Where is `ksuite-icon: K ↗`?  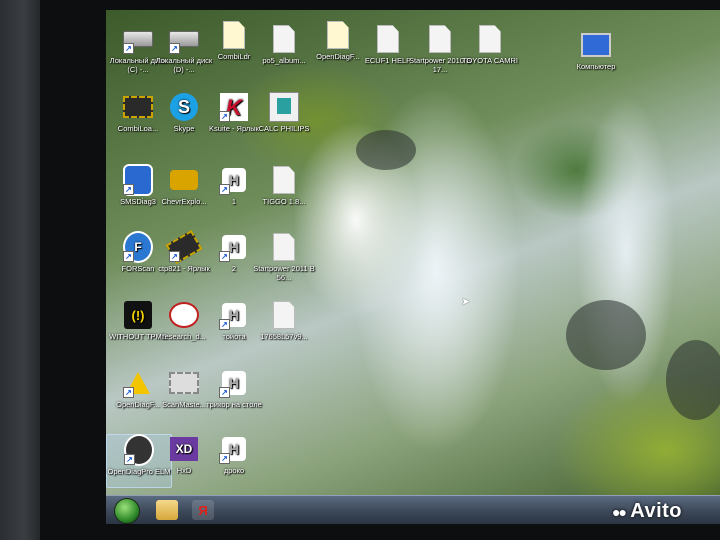 ksuite-icon: K ↗ is located at coordinates (234, 107).